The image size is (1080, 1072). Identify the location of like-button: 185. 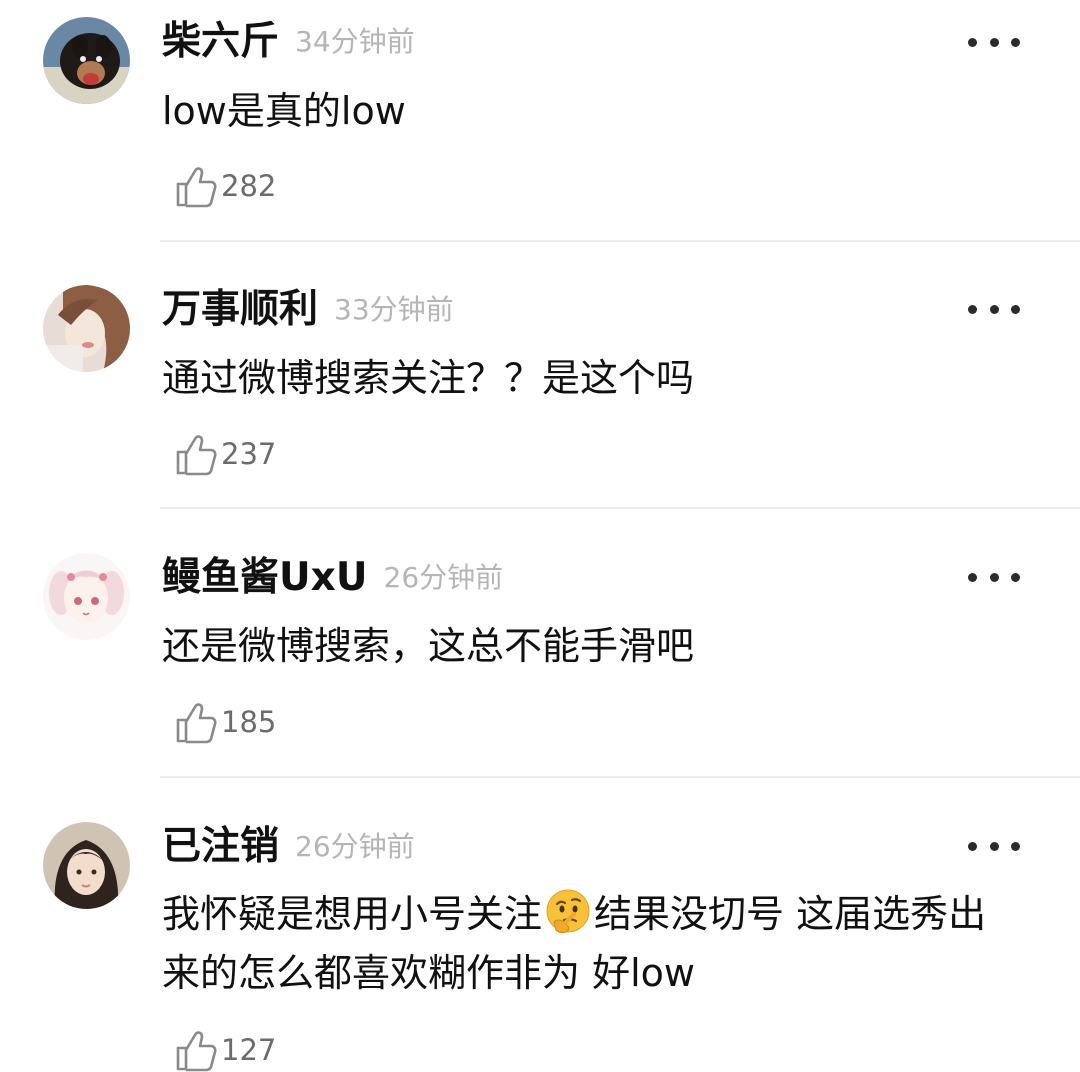
(225, 722).